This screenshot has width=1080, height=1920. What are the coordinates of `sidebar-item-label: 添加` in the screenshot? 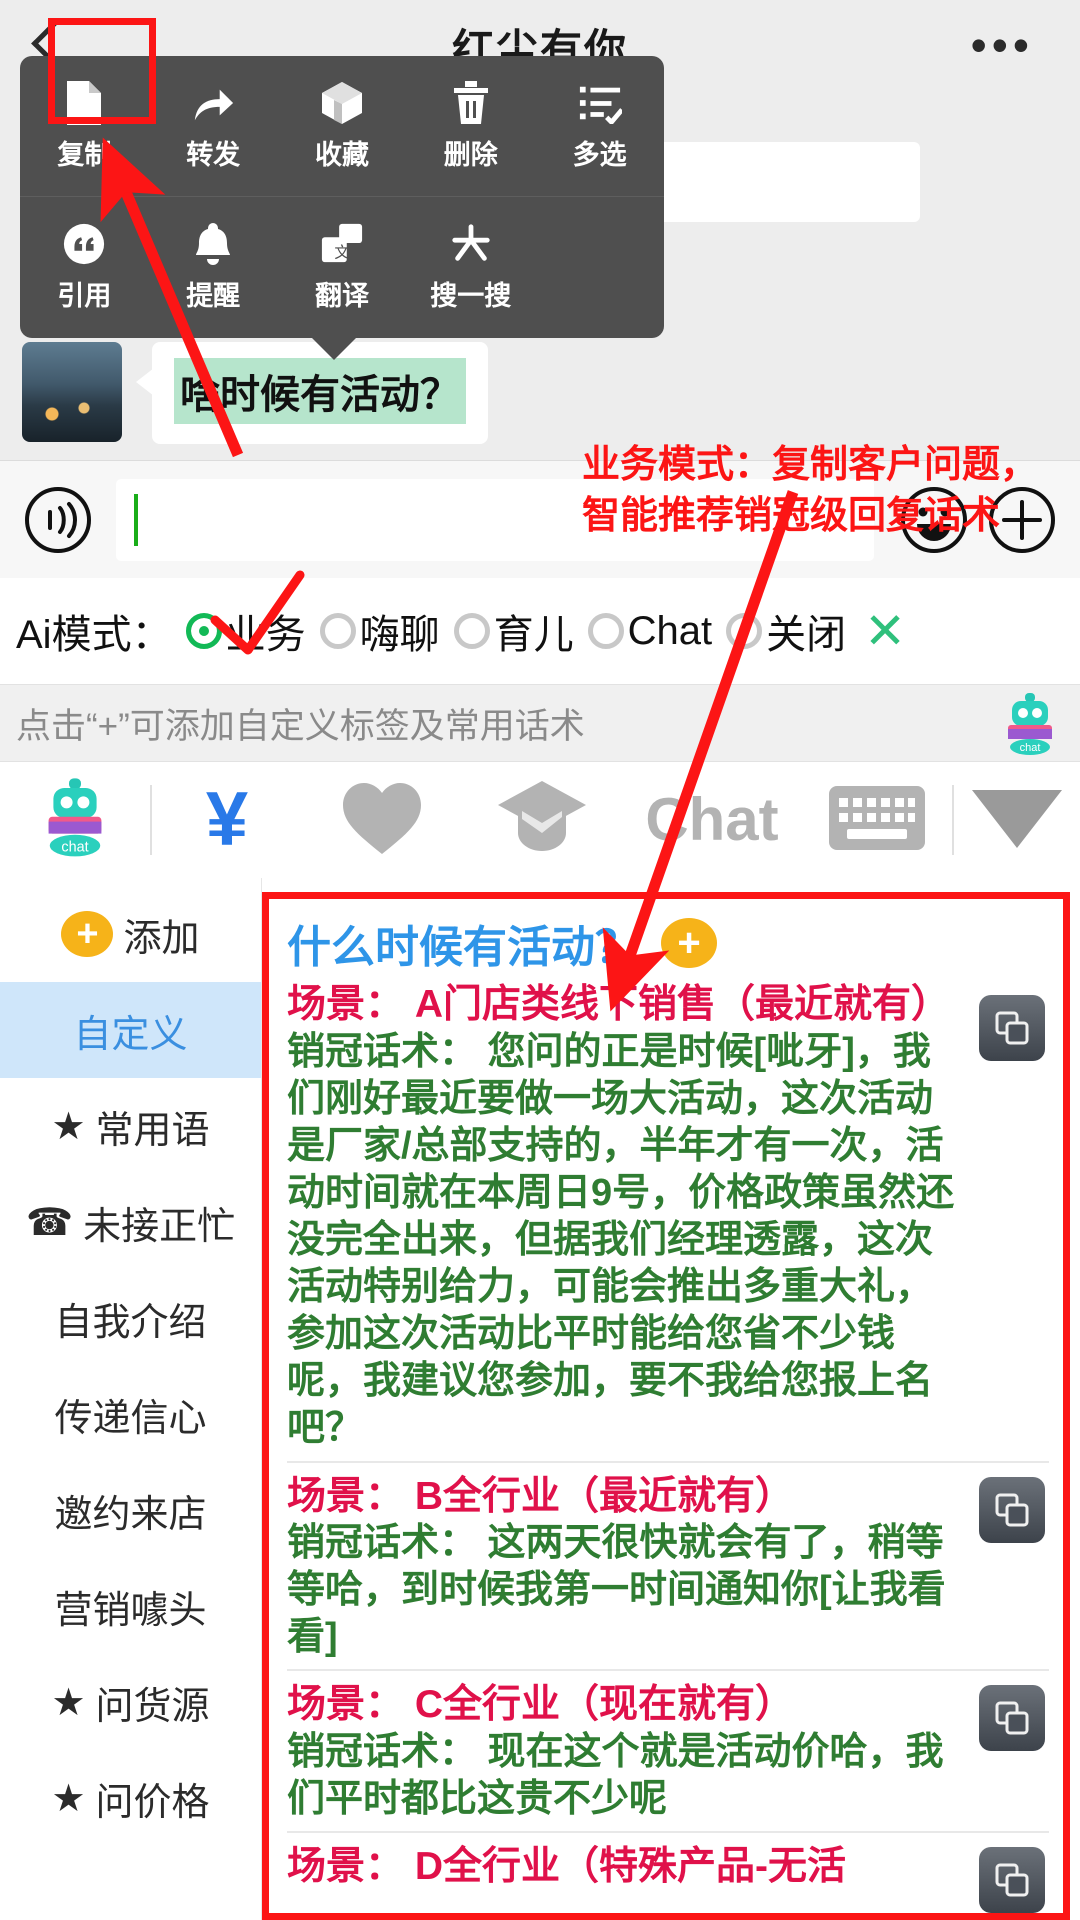 It's located at (161, 938).